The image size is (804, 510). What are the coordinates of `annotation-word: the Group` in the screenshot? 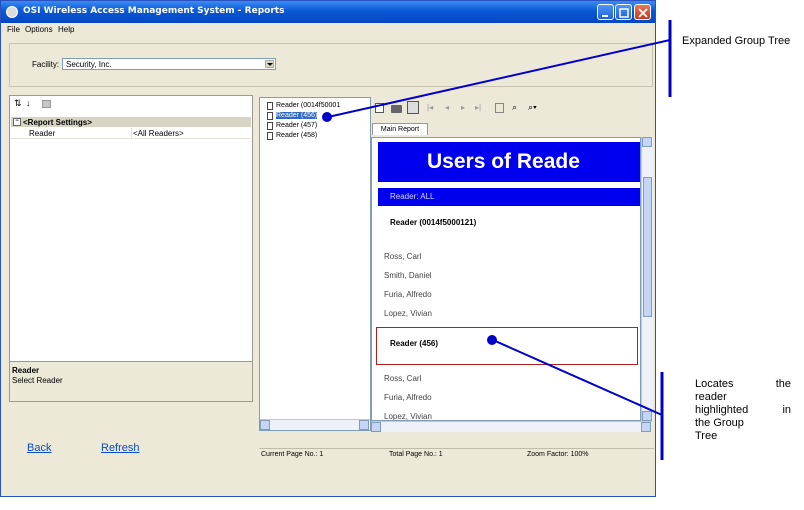 It's located at (719, 423).